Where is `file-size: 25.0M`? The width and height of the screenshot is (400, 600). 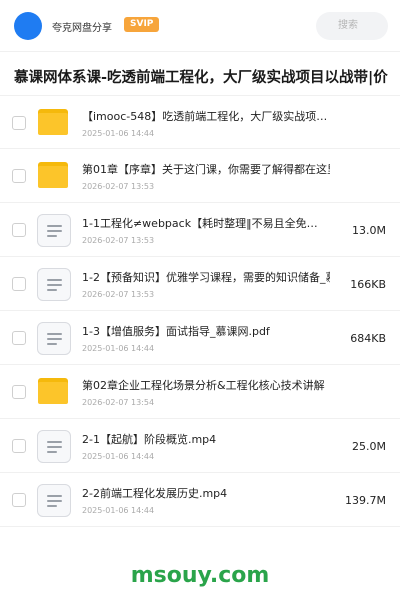
file-size: 25.0M is located at coordinates (369, 446).